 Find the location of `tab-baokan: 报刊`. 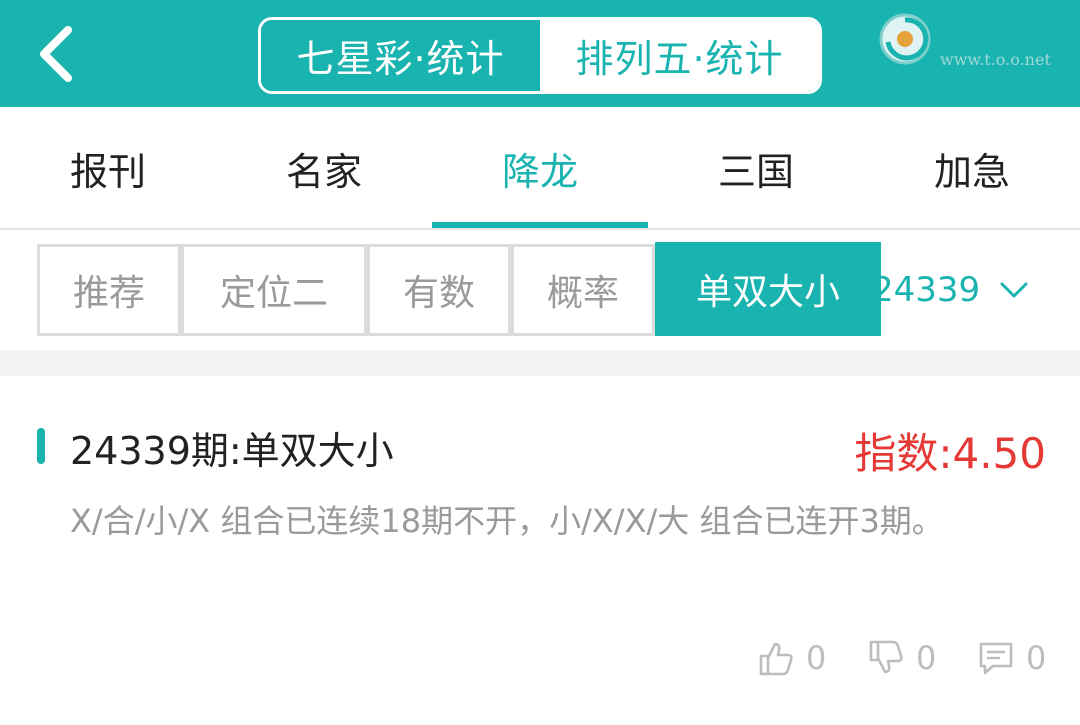

tab-baokan: 报刊 is located at coordinates (108, 168).